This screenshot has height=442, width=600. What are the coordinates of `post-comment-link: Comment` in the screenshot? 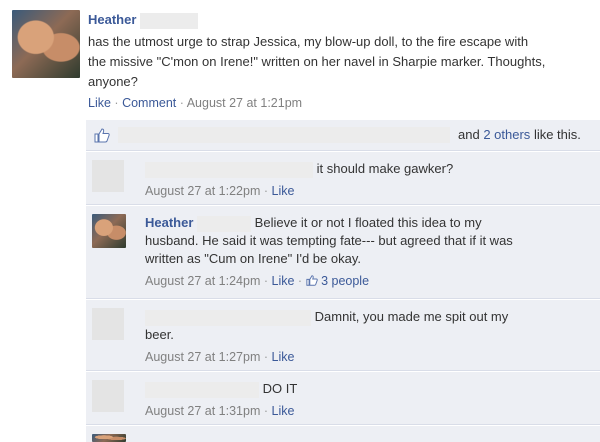 It's located at (149, 103).